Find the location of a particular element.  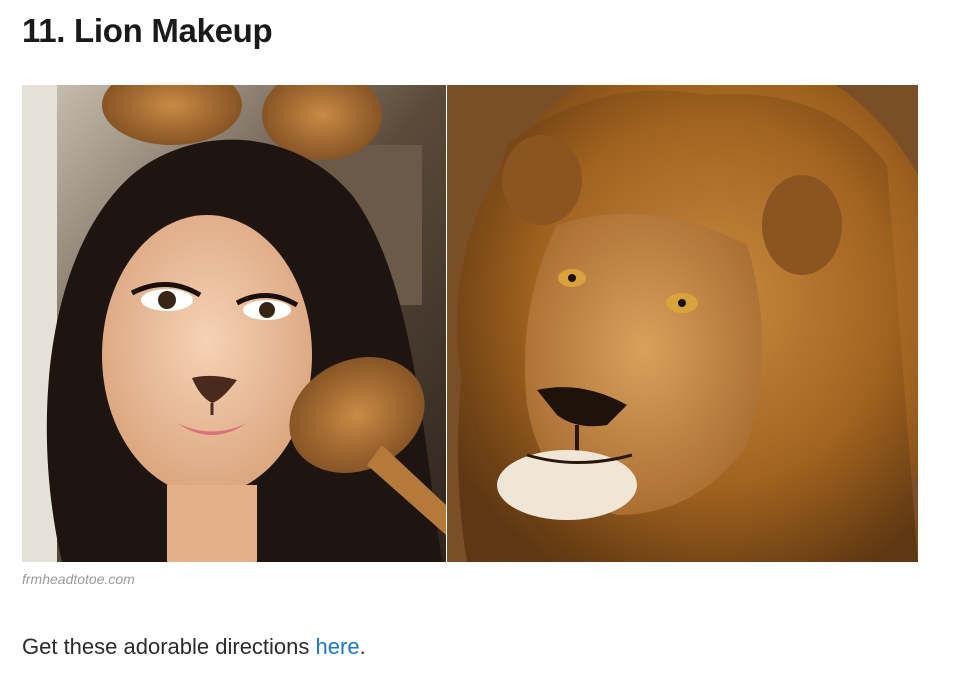

directions-link: here is located at coordinates (338, 646).